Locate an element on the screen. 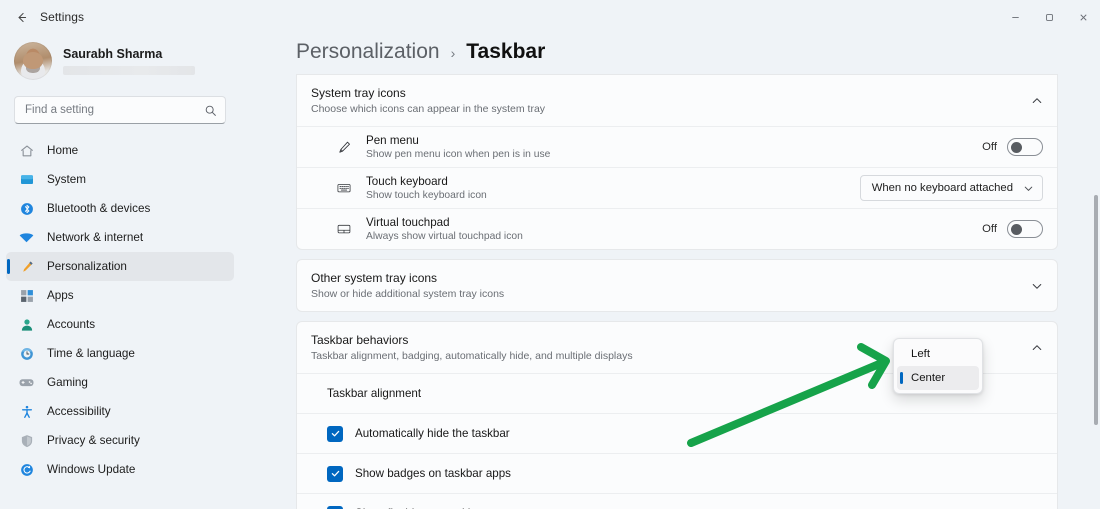 This screenshot has width=1100, height=509. show-flashing-row: Show flashing on taskbar apps is located at coordinates (677, 501).